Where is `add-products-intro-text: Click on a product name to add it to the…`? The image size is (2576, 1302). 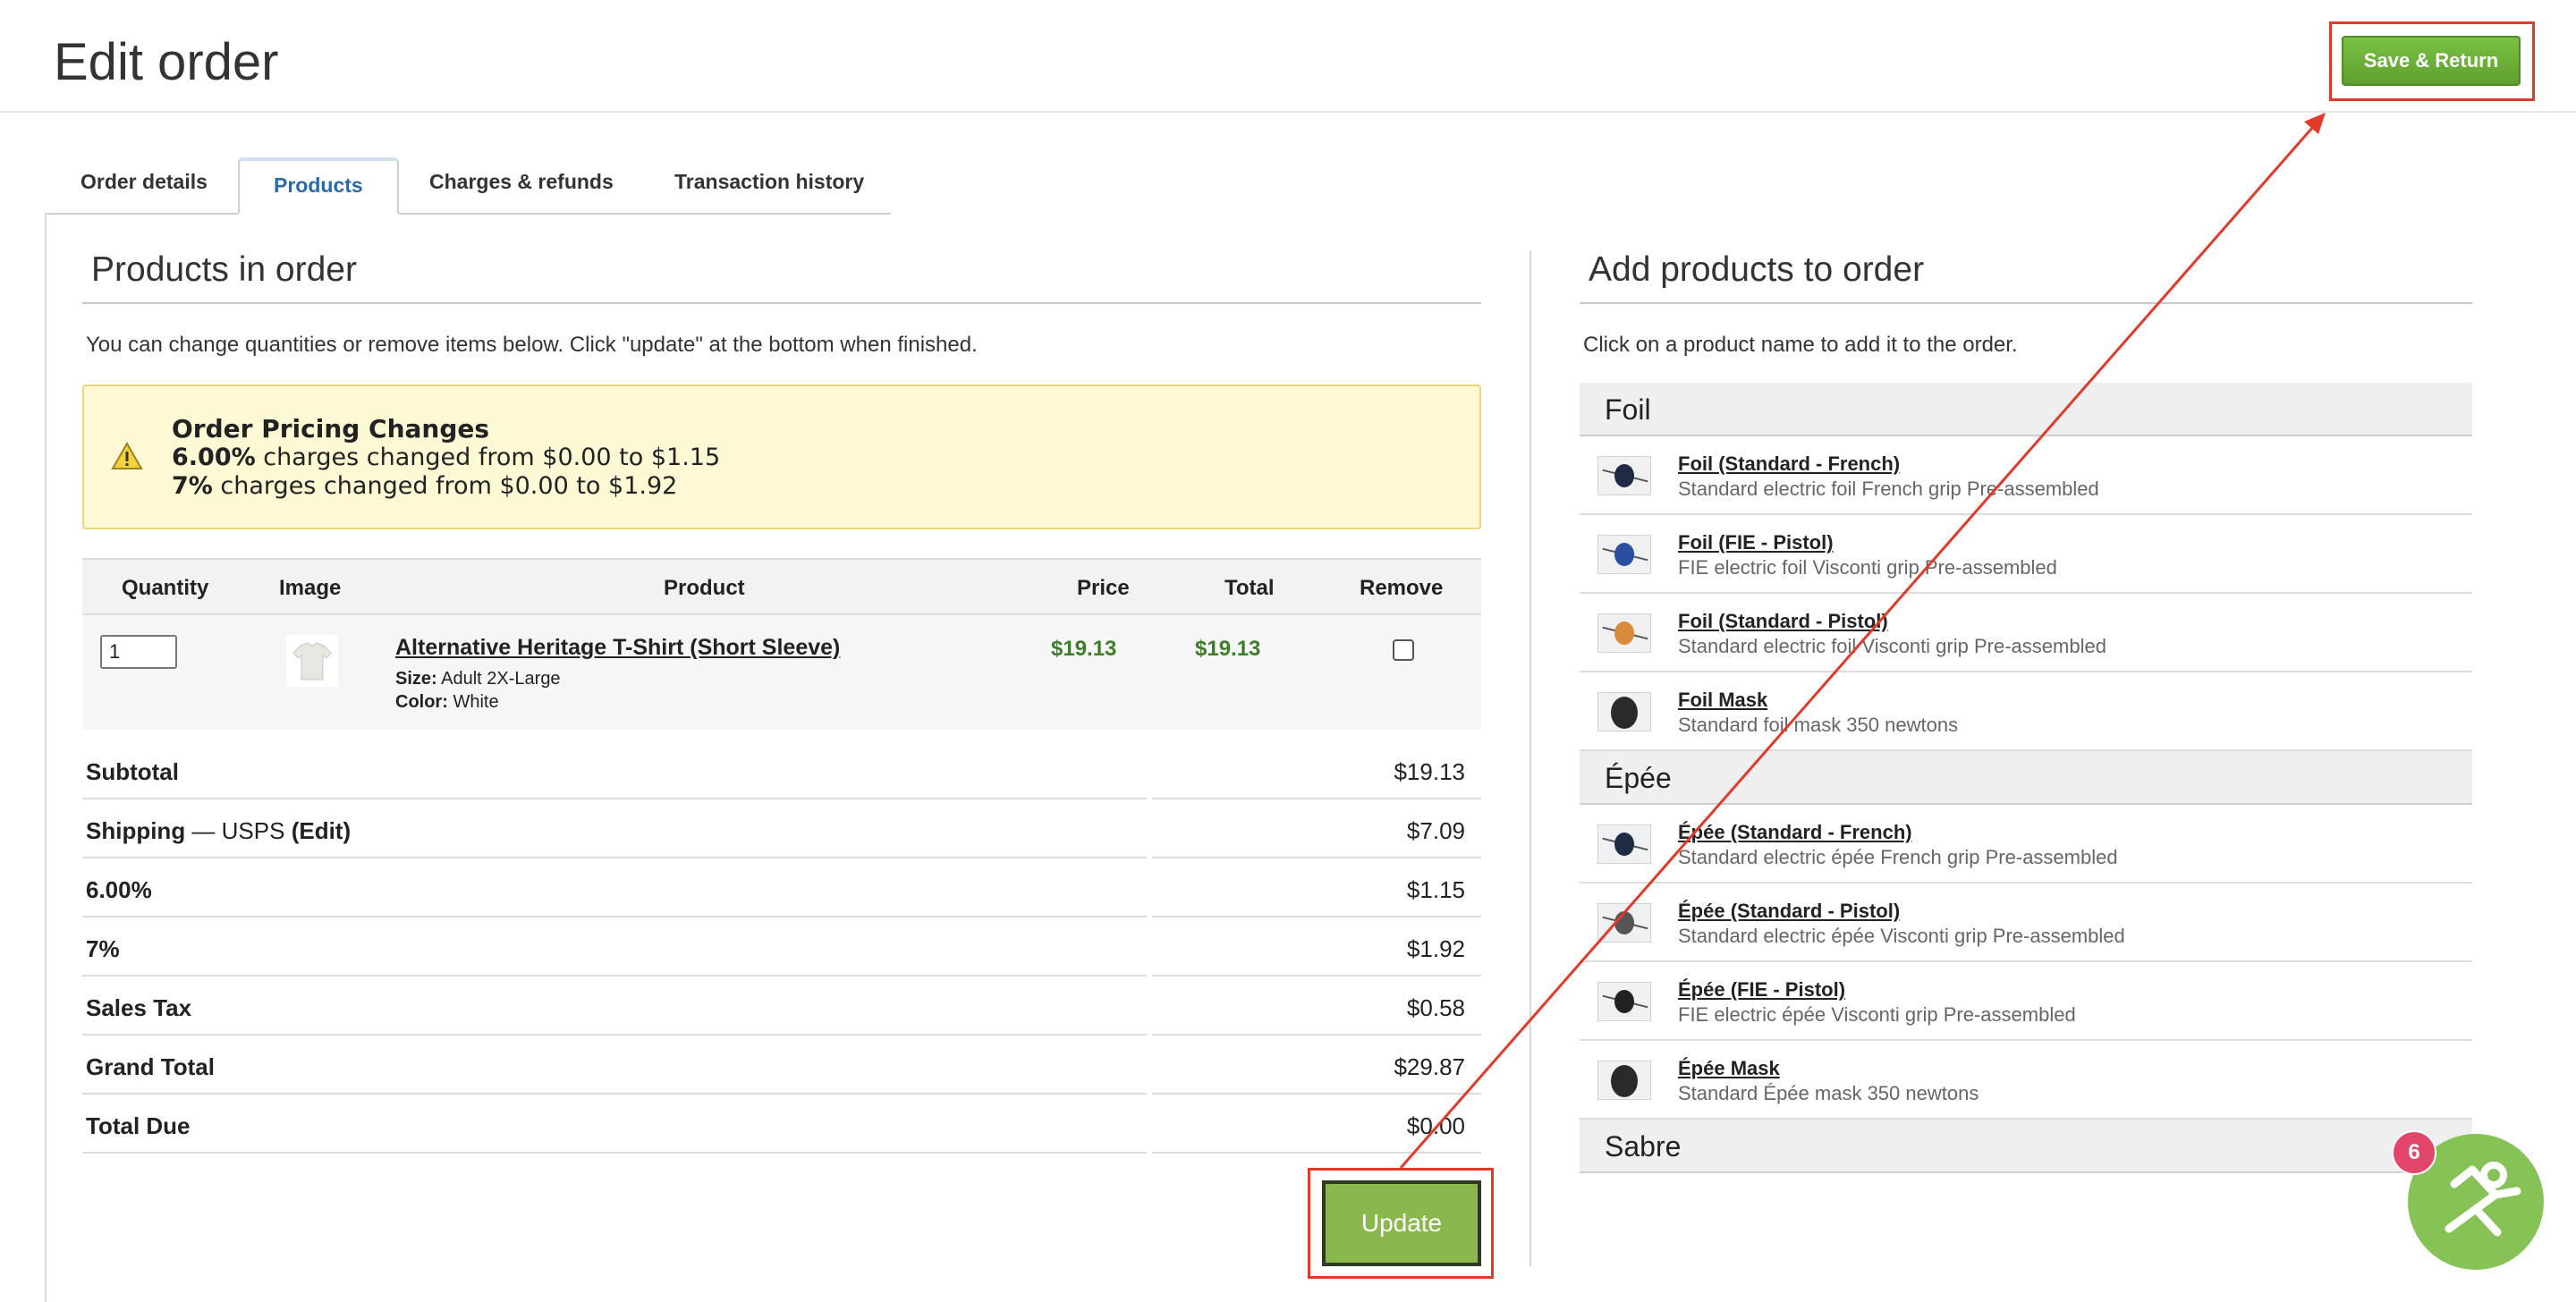 add-products-intro-text: Click on a product name to add it to the… is located at coordinates (1800, 345).